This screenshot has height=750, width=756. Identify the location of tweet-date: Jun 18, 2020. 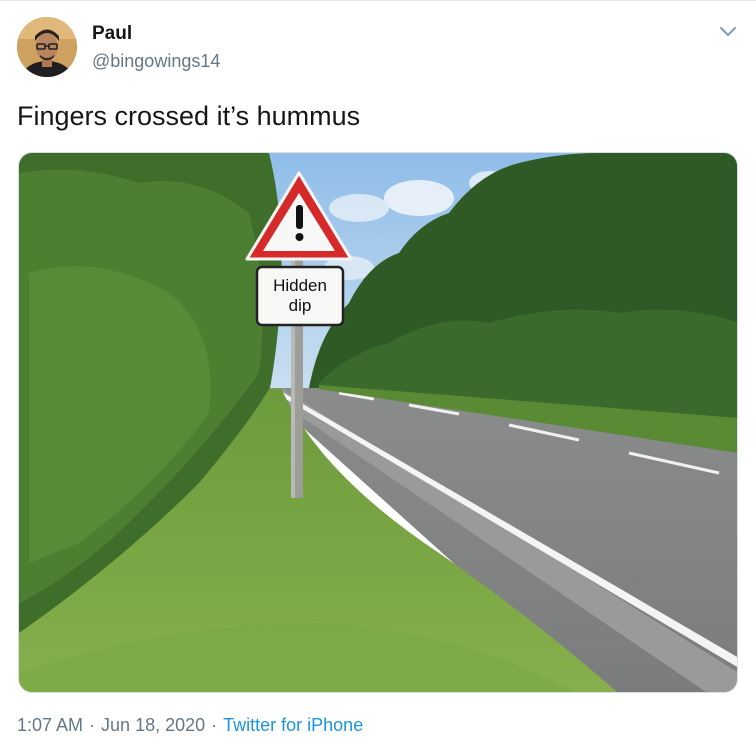
(153, 725).